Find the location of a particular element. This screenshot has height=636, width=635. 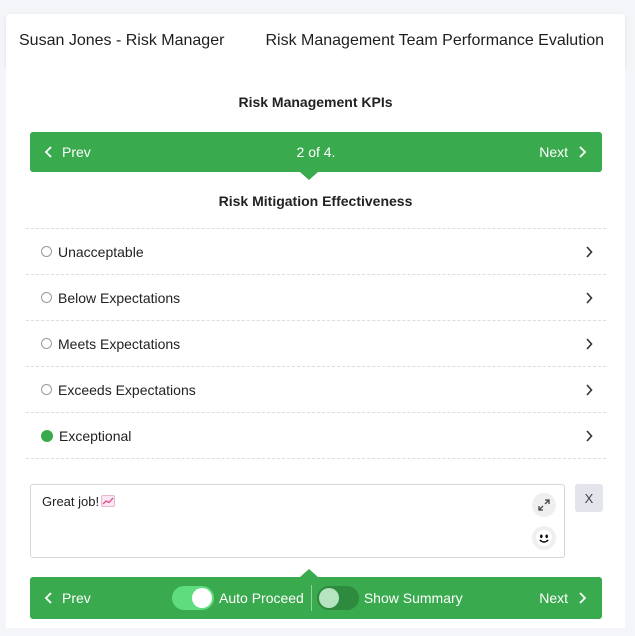

radio-button-selected is located at coordinates (47, 435).